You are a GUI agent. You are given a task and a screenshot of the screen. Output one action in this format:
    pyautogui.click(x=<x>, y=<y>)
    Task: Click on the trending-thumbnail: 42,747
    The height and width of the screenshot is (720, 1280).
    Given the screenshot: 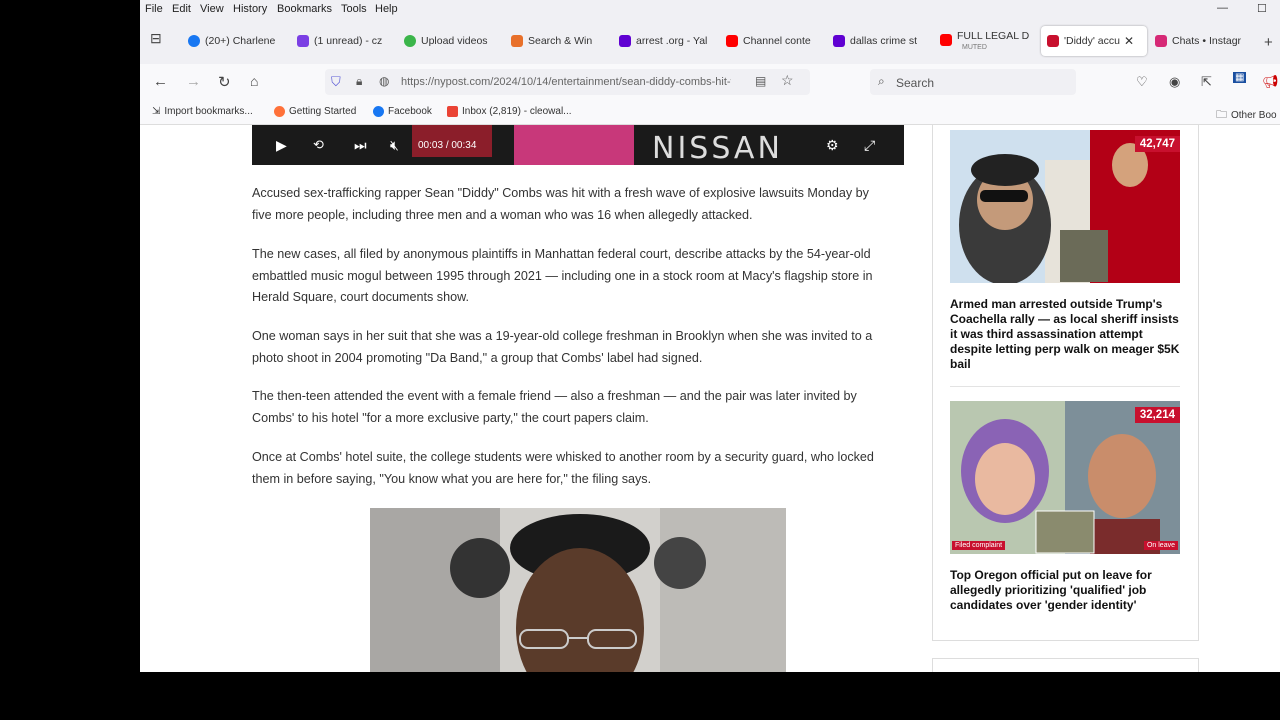 What is the action you would take?
    pyautogui.click(x=1065, y=206)
    